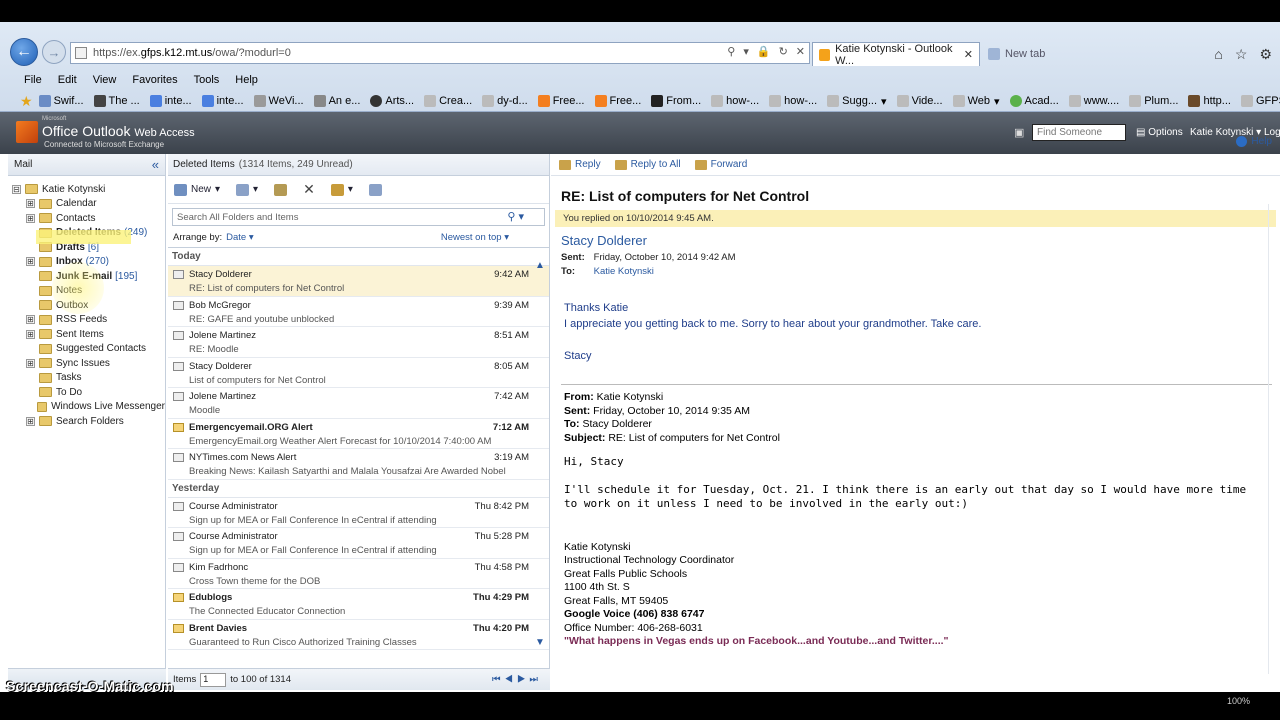 The height and width of the screenshot is (720, 1280). What do you see at coordinates (358, 217) in the screenshot?
I see `search-input: Search All Folders and Items ⚲ ▾` at bounding box center [358, 217].